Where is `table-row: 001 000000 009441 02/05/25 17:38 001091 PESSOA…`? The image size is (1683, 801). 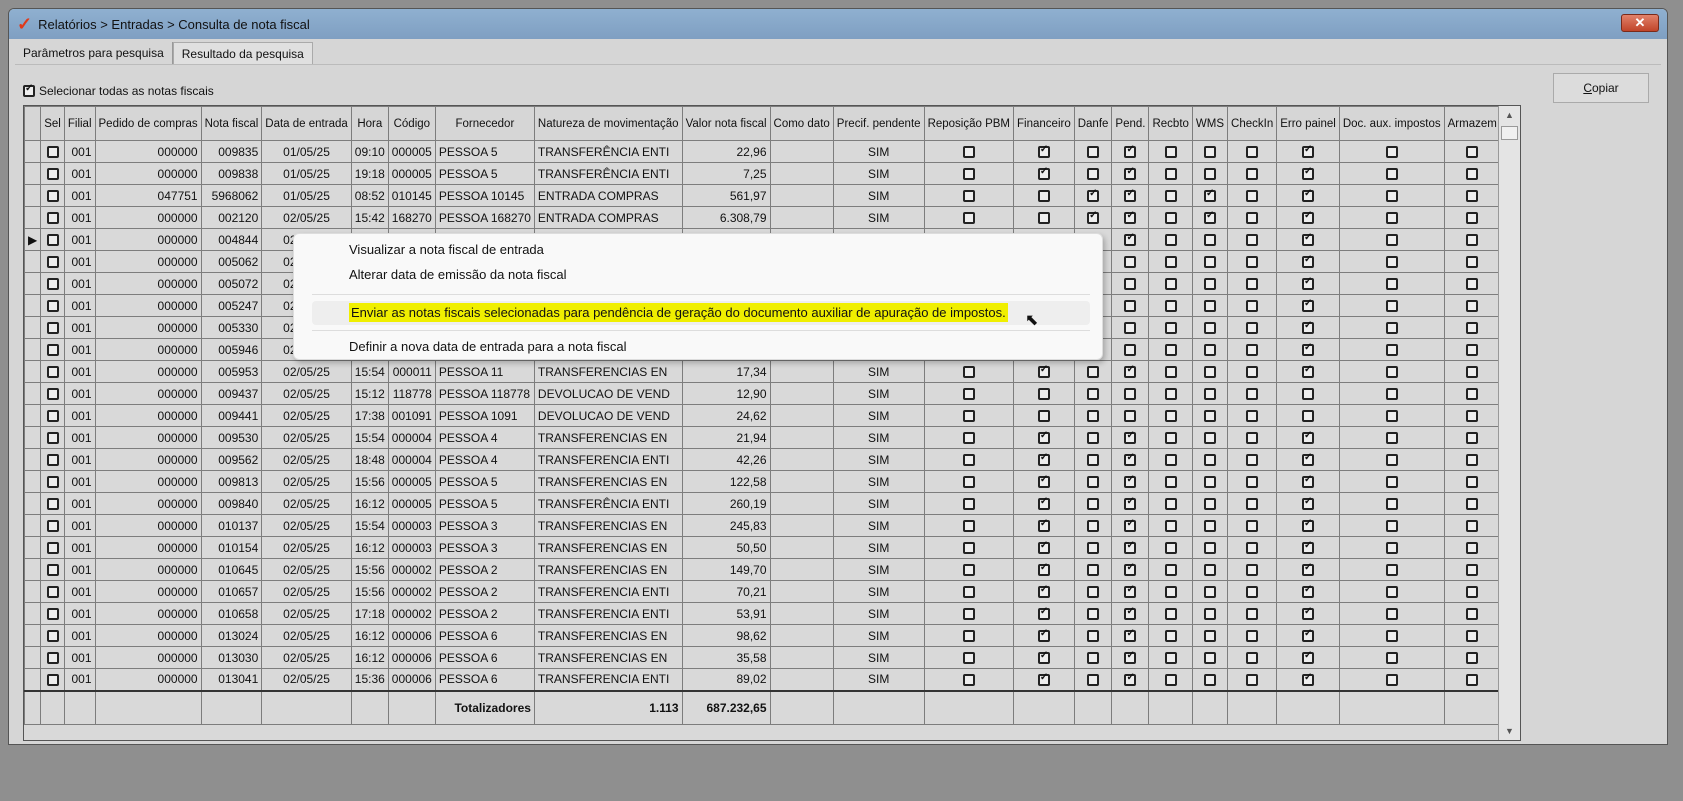
table-row: 001 000000 009441 02/05/25 17:38 001091 PESSOA… is located at coordinates (772, 415).